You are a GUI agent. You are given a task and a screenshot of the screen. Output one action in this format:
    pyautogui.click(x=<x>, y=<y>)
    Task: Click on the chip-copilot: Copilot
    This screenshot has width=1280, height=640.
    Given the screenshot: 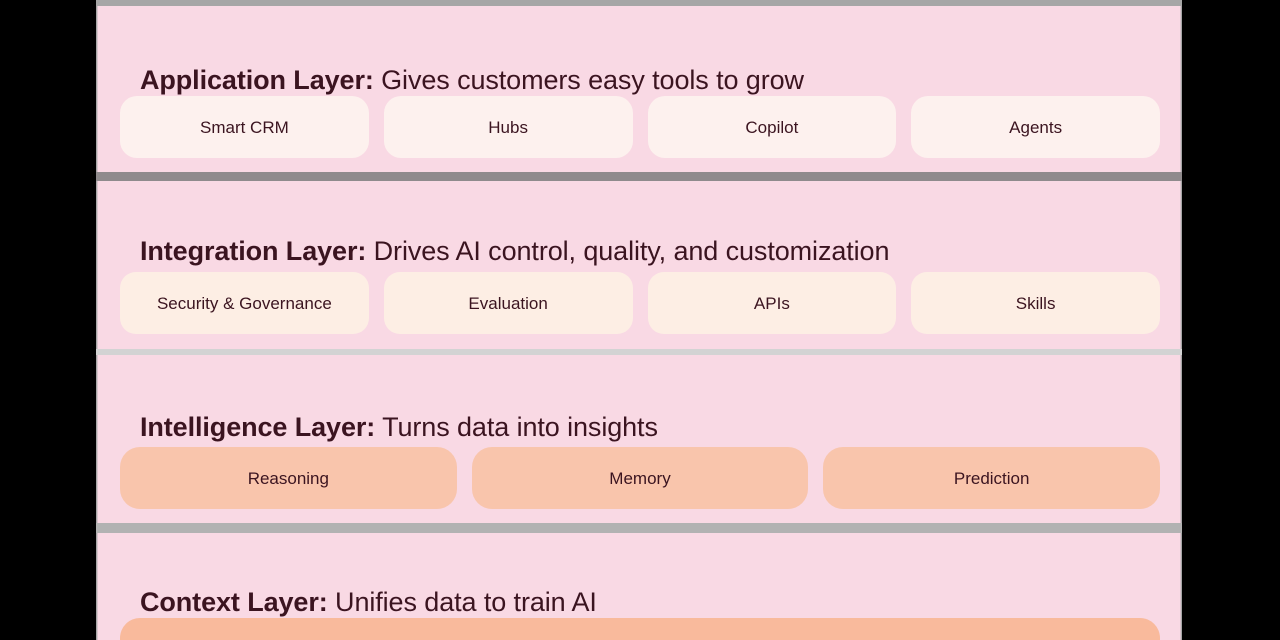 What is the action you would take?
    pyautogui.click(x=772, y=127)
    